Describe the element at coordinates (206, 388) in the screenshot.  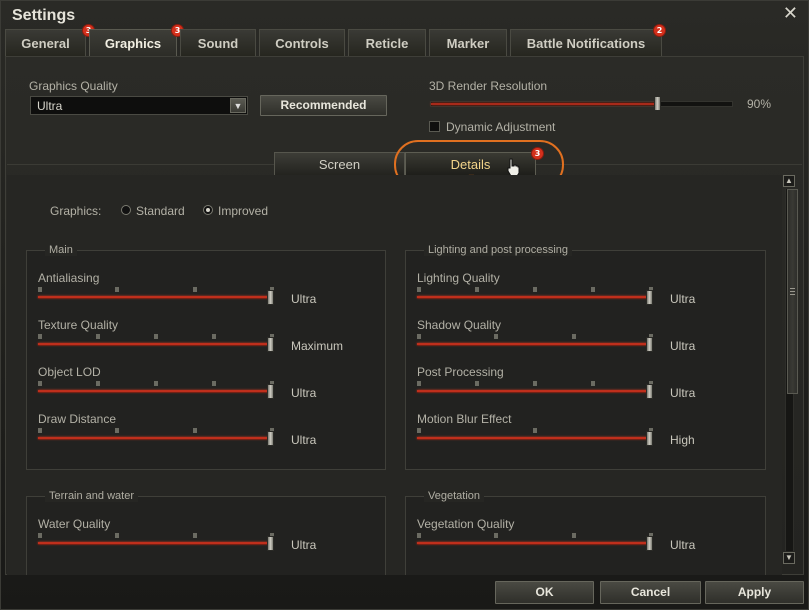
I see `setting-row: Object LOD Ultra` at that location.